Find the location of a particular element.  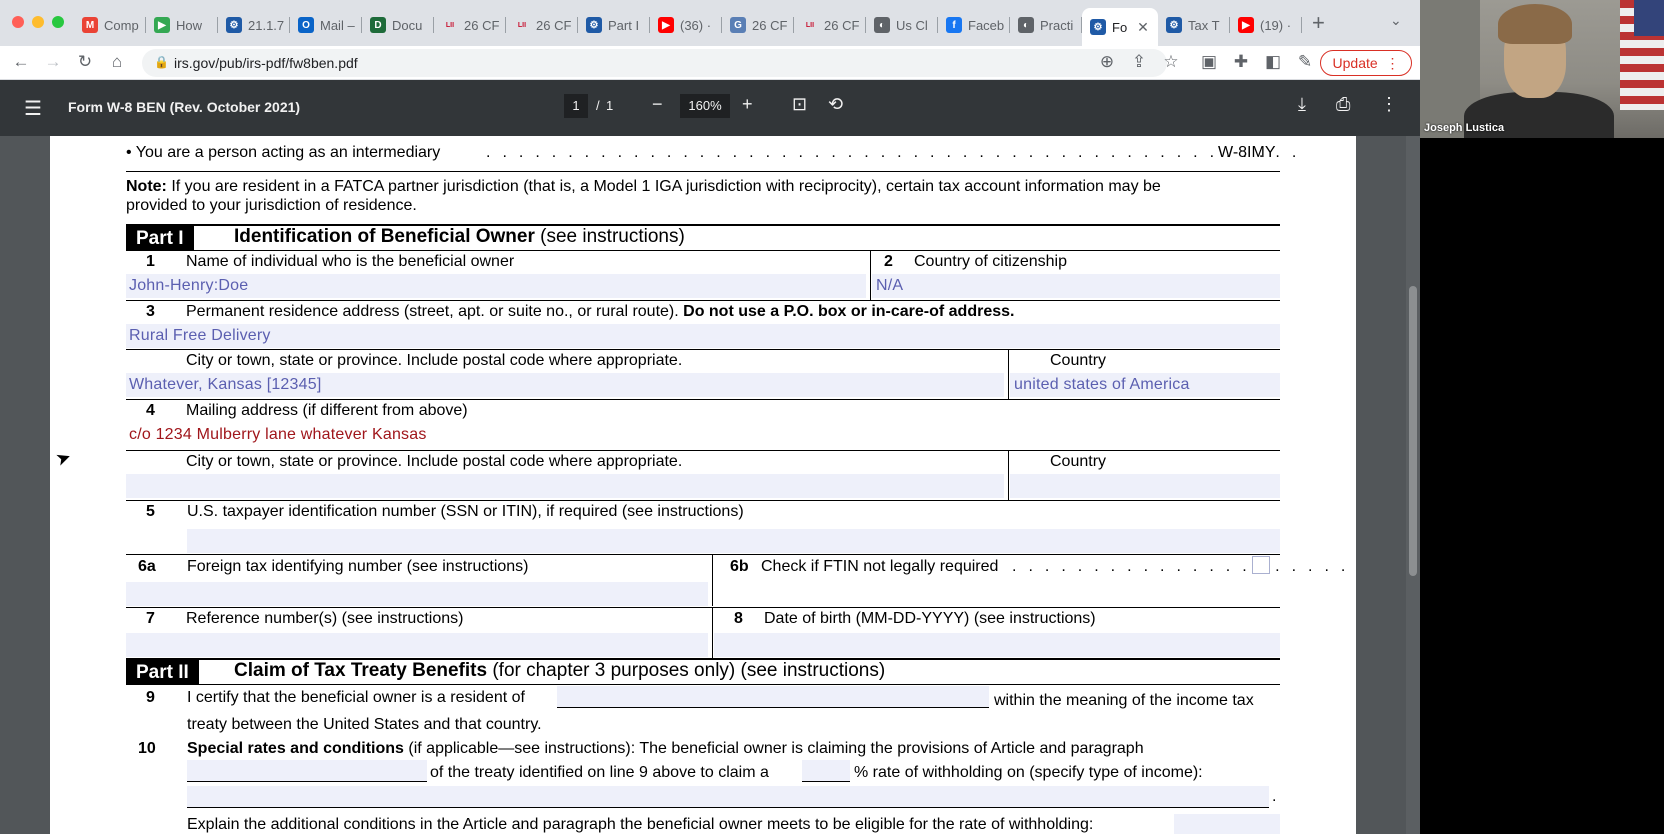

tab-8: ▶ (36) · is located at coordinates (686, 25).